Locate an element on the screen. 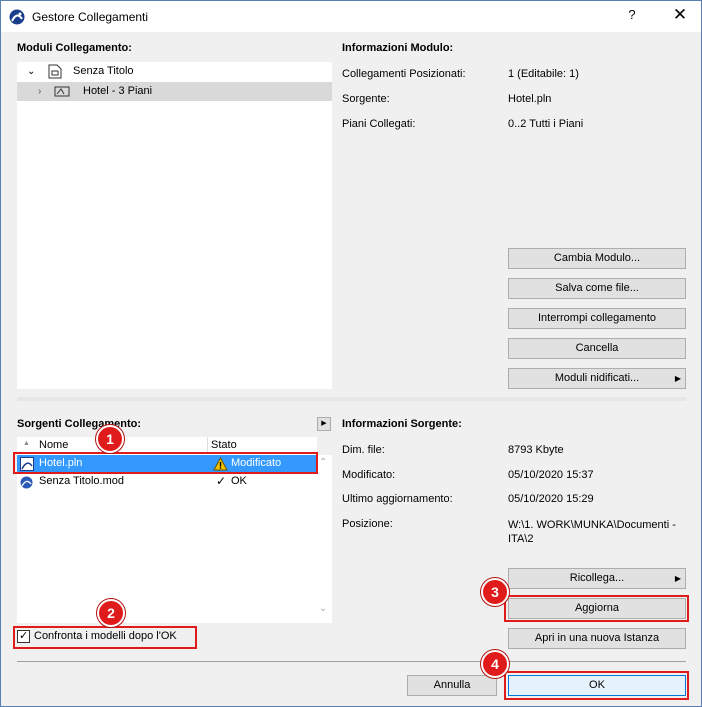  delete-button: Cancella is located at coordinates (597, 348).